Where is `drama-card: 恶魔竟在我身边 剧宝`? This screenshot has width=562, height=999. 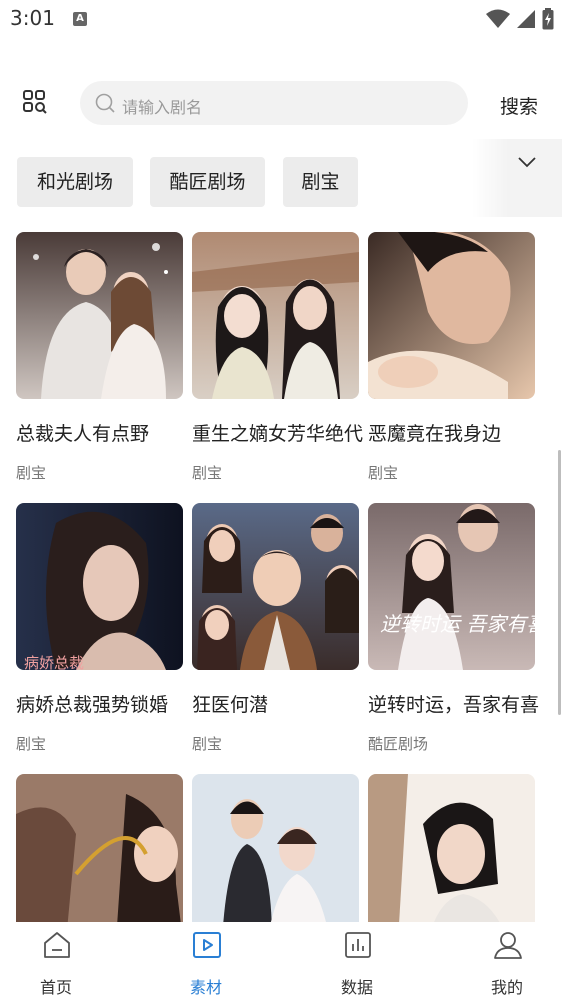
drama-card: 恶魔竟在我身边 剧宝 is located at coordinates (452, 357).